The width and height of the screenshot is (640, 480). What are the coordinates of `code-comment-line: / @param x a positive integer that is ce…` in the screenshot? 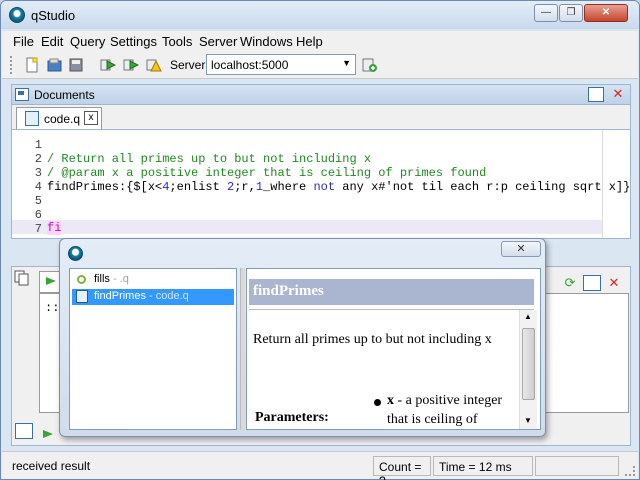 It's located at (267, 173).